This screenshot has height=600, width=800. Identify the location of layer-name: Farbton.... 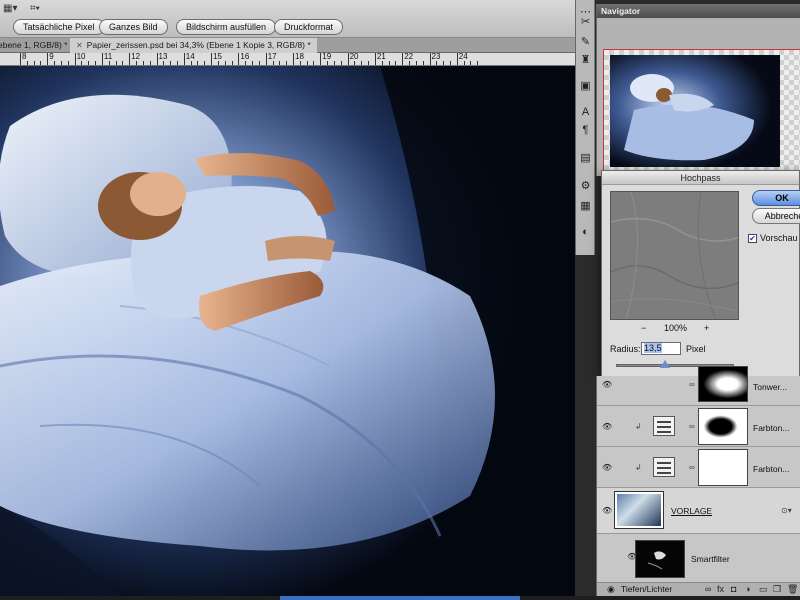
(771, 428).